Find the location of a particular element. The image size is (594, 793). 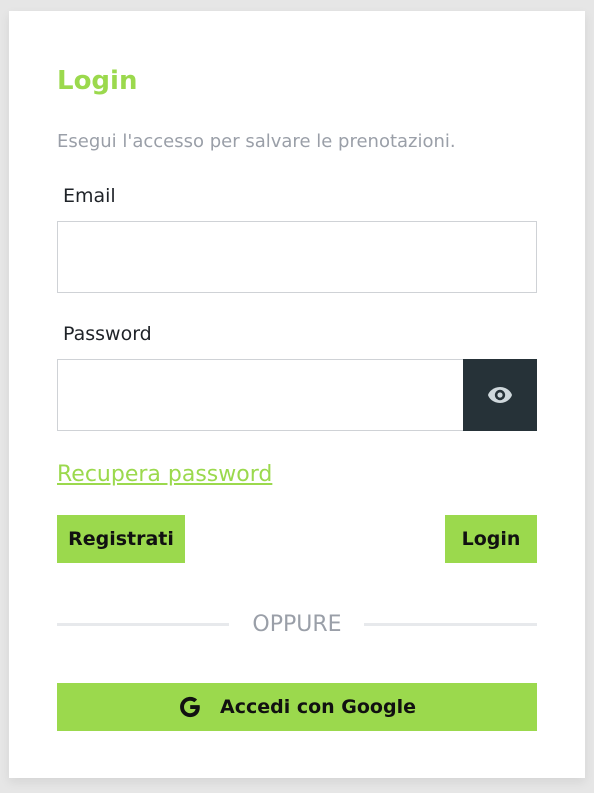

recover-password-link: Recupera password is located at coordinates (164, 475).